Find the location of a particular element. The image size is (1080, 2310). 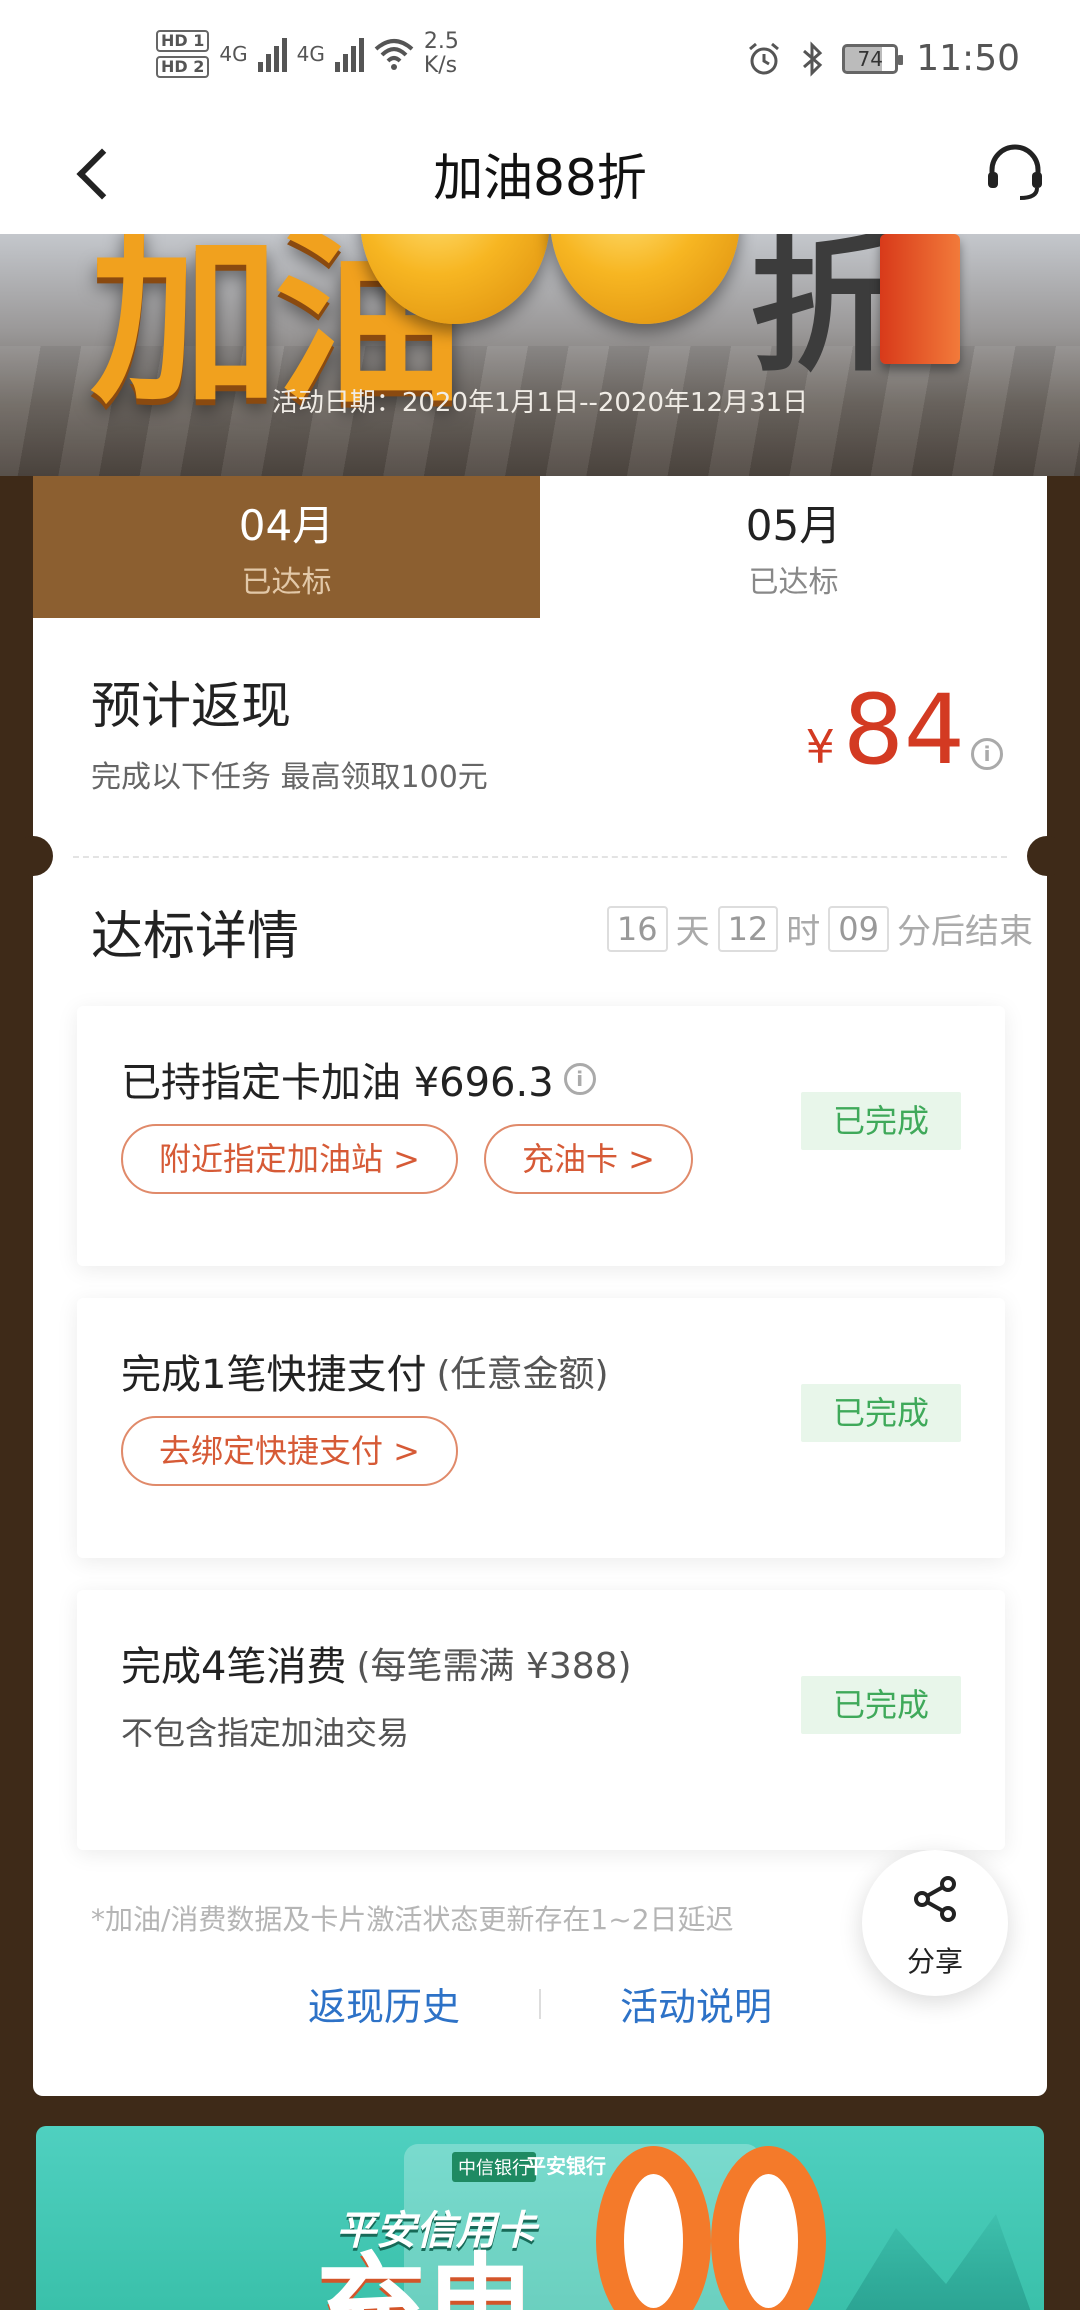

tab-april-month: 04月 is located at coordinates (286, 525).